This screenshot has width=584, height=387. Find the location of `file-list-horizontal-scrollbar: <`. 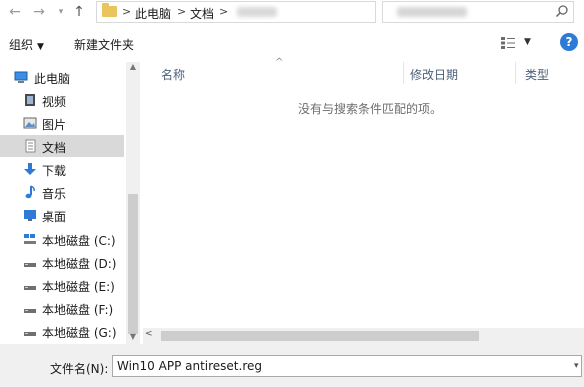

file-list-horizontal-scrollbar: < is located at coordinates (363, 336).